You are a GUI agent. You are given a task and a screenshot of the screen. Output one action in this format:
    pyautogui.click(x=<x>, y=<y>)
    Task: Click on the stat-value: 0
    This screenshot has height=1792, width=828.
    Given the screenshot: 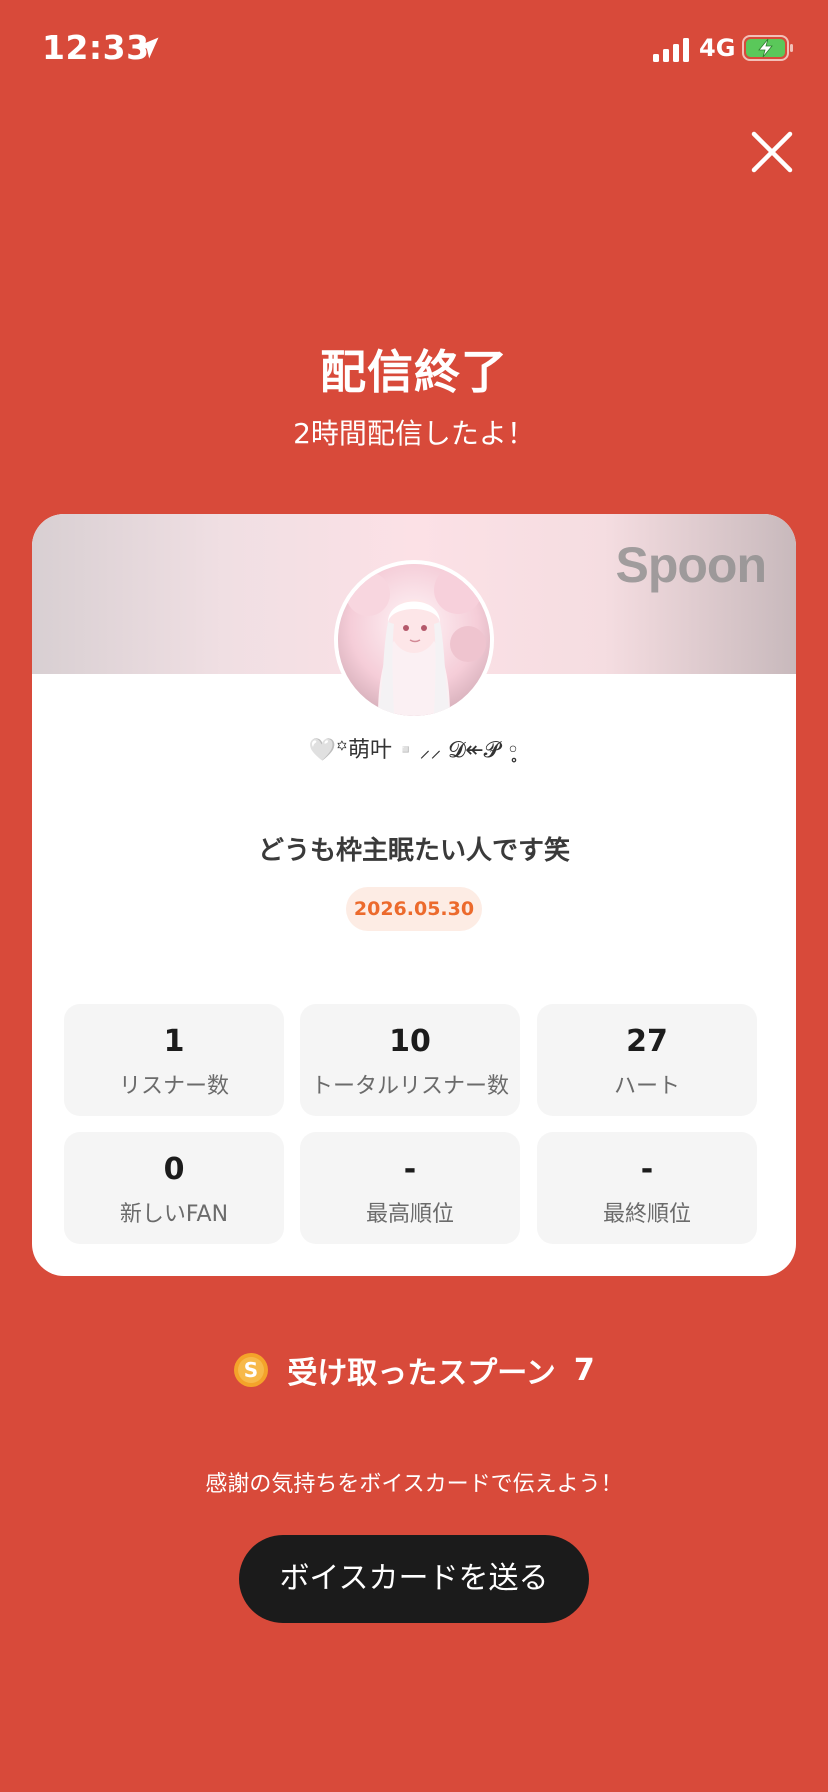 What is the action you would take?
    pyautogui.click(x=174, y=1169)
    